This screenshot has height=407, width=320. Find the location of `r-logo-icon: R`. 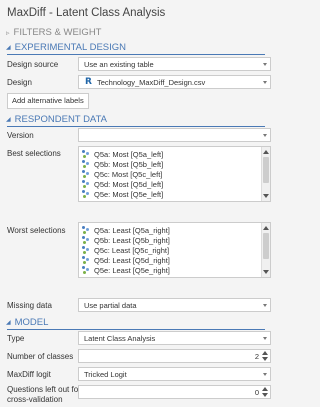

r-logo-icon: R is located at coordinates (88, 82).